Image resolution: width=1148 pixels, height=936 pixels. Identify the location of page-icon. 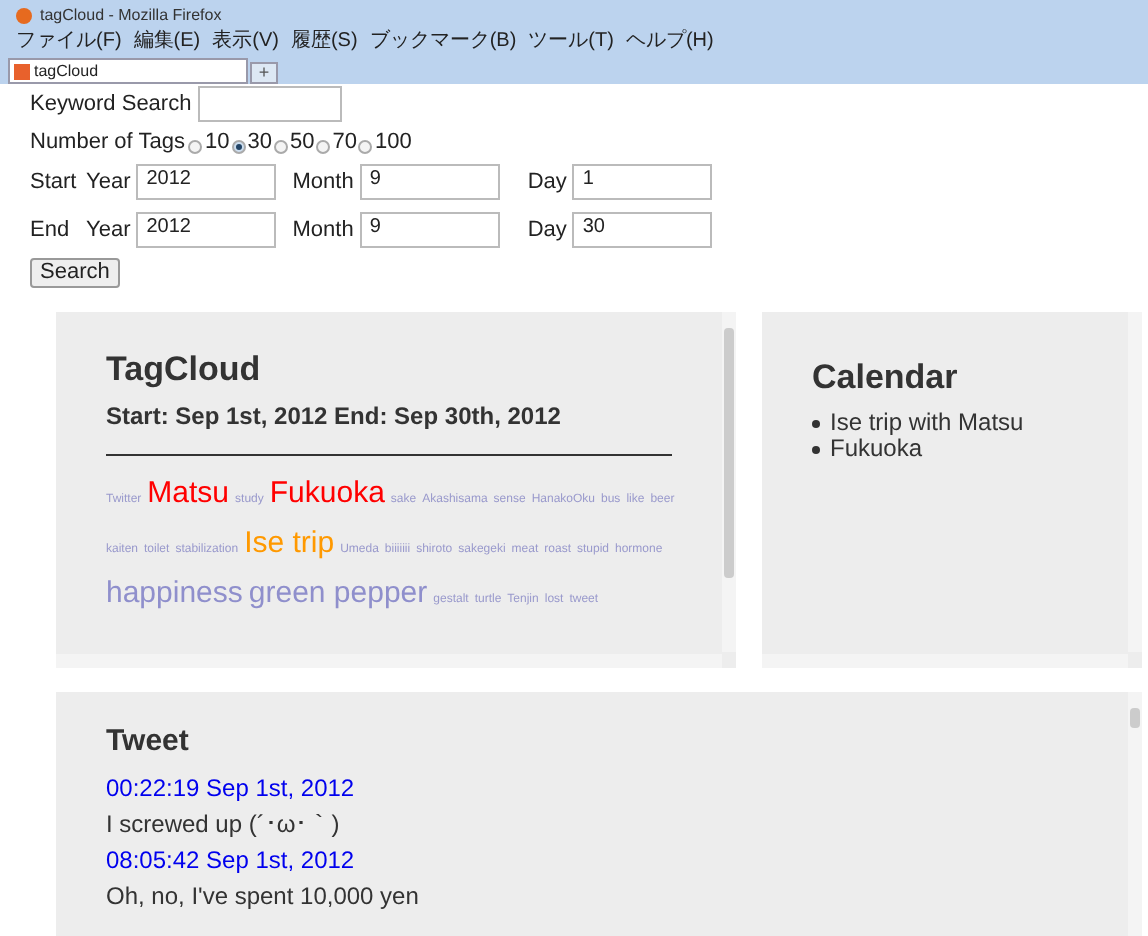
(22, 71).